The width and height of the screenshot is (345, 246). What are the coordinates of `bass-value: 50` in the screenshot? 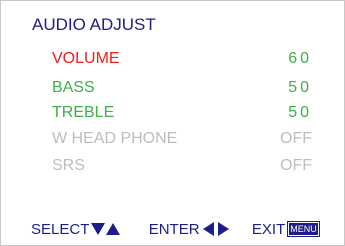 It's located at (300, 87).